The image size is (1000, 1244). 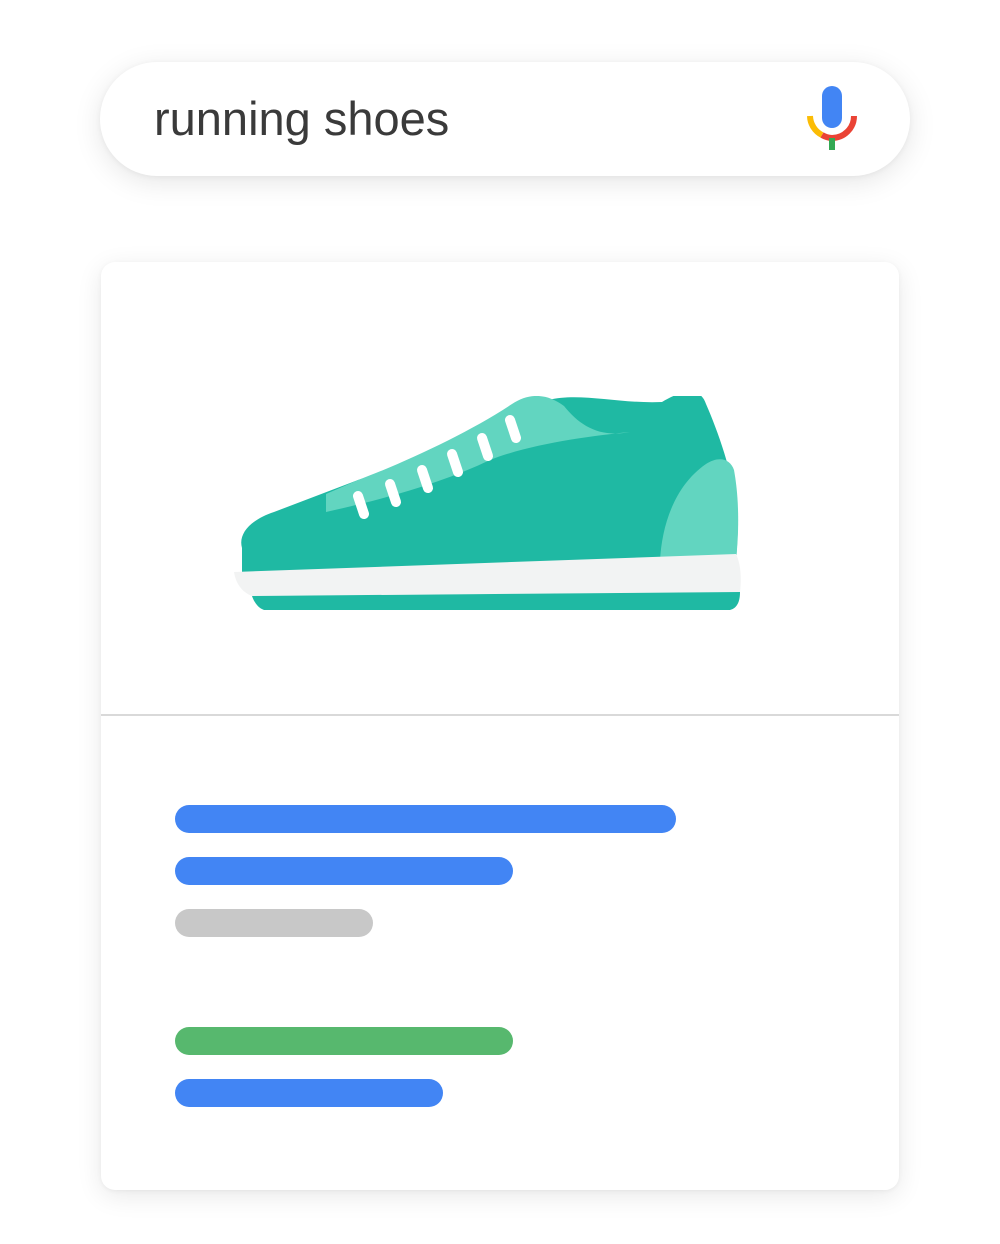 What do you see at coordinates (309, 1093) in the screenshot?
I see `placeholder-link-line` at bounding box center [309, 1093].